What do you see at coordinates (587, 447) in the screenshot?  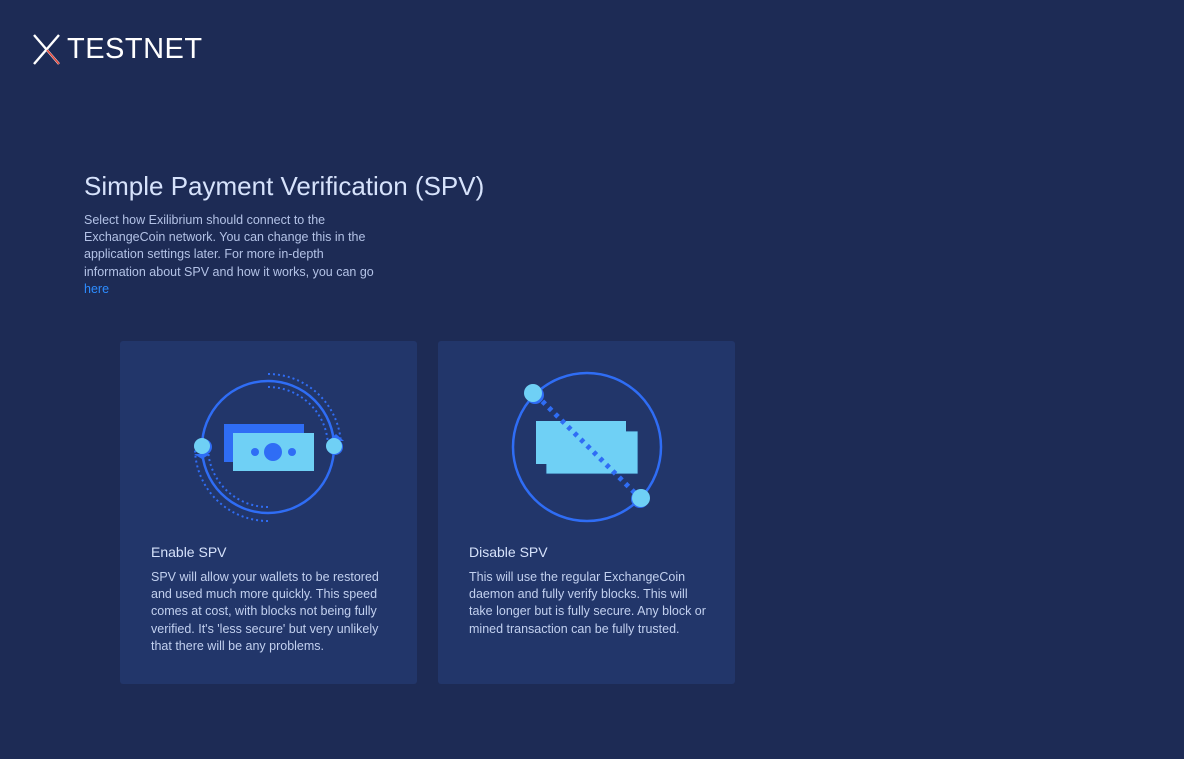 I see `spv-disabled-icon` at bounding box center [587, 447].